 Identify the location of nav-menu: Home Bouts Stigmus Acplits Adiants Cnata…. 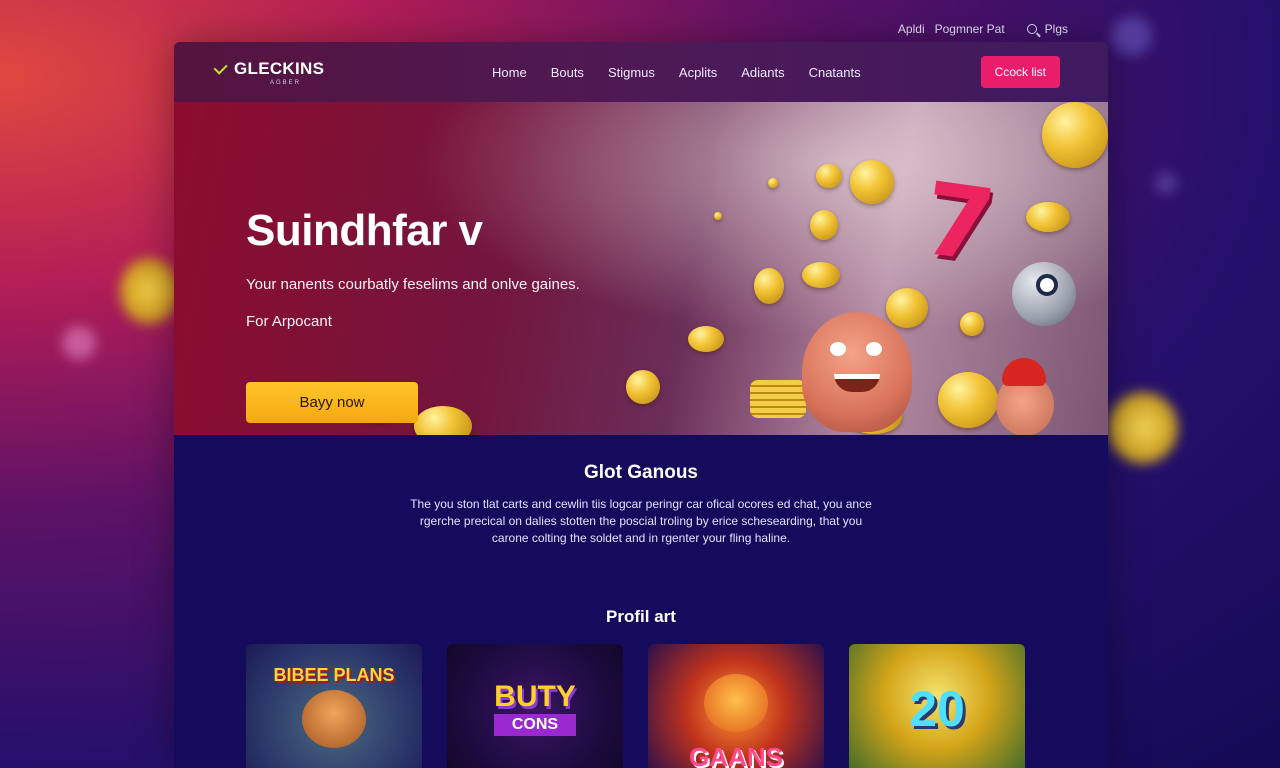
(676, 72).